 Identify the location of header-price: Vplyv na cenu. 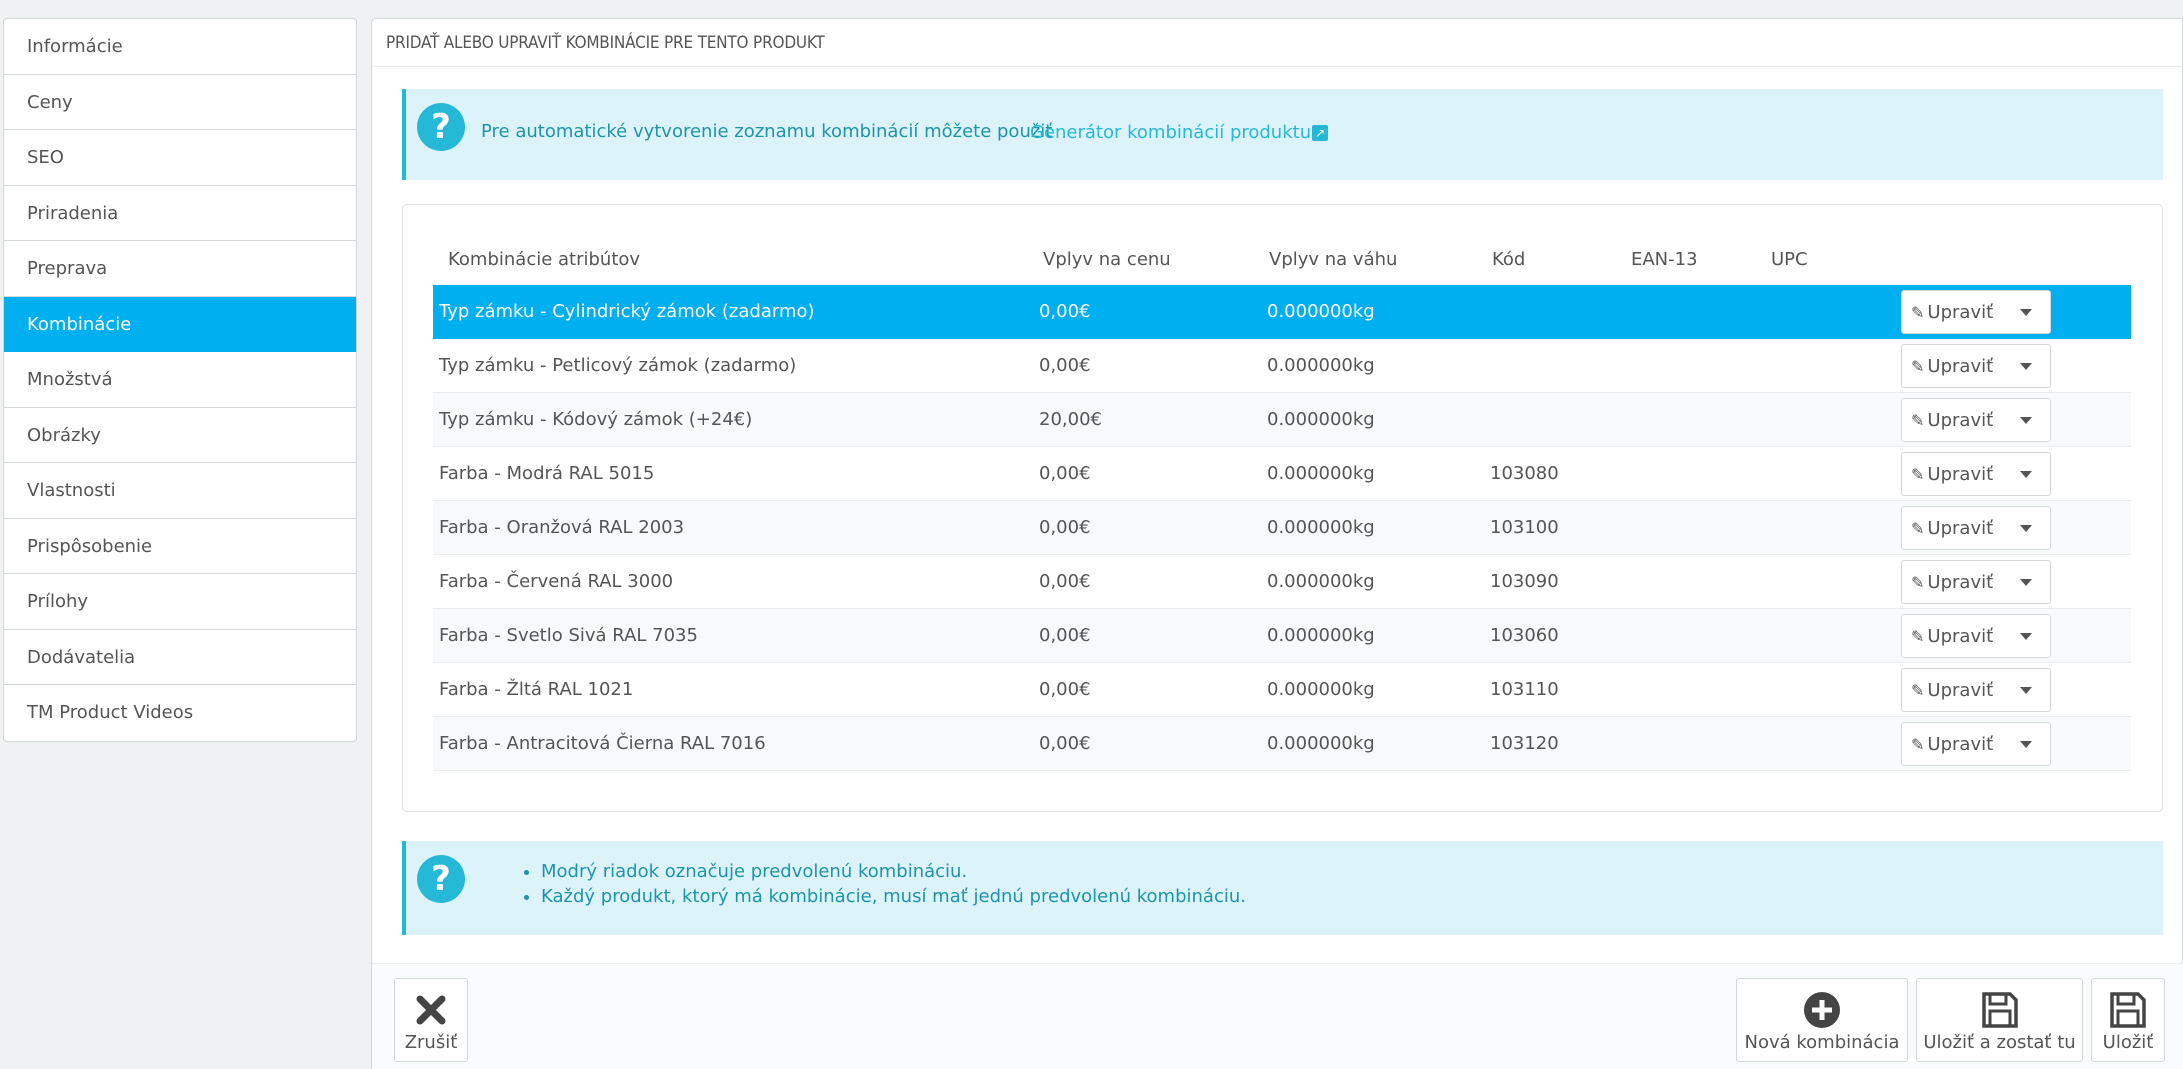
(1107, 259).